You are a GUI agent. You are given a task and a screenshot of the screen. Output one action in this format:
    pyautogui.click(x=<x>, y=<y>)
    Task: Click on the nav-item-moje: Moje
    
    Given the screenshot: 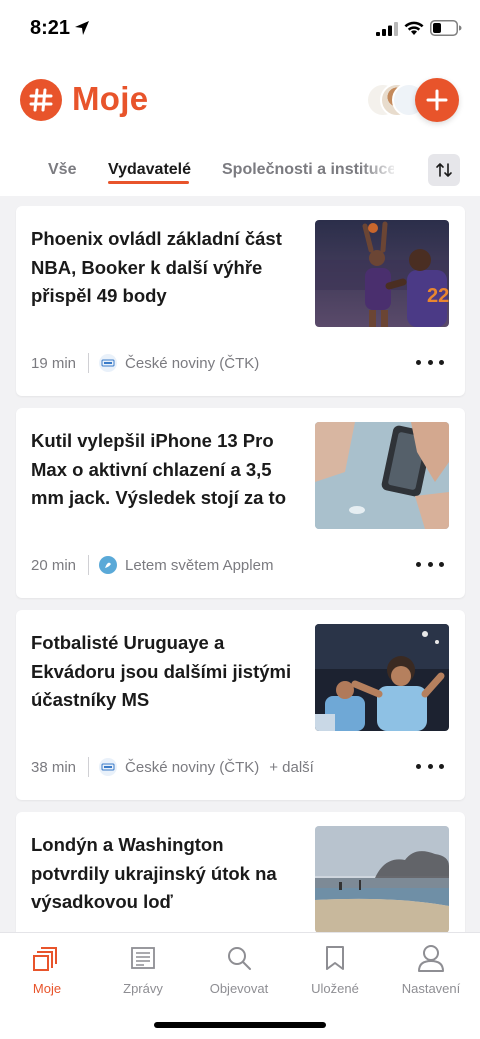 What is the action you would take?
    pyautogui.click(x=47, y=969)
    